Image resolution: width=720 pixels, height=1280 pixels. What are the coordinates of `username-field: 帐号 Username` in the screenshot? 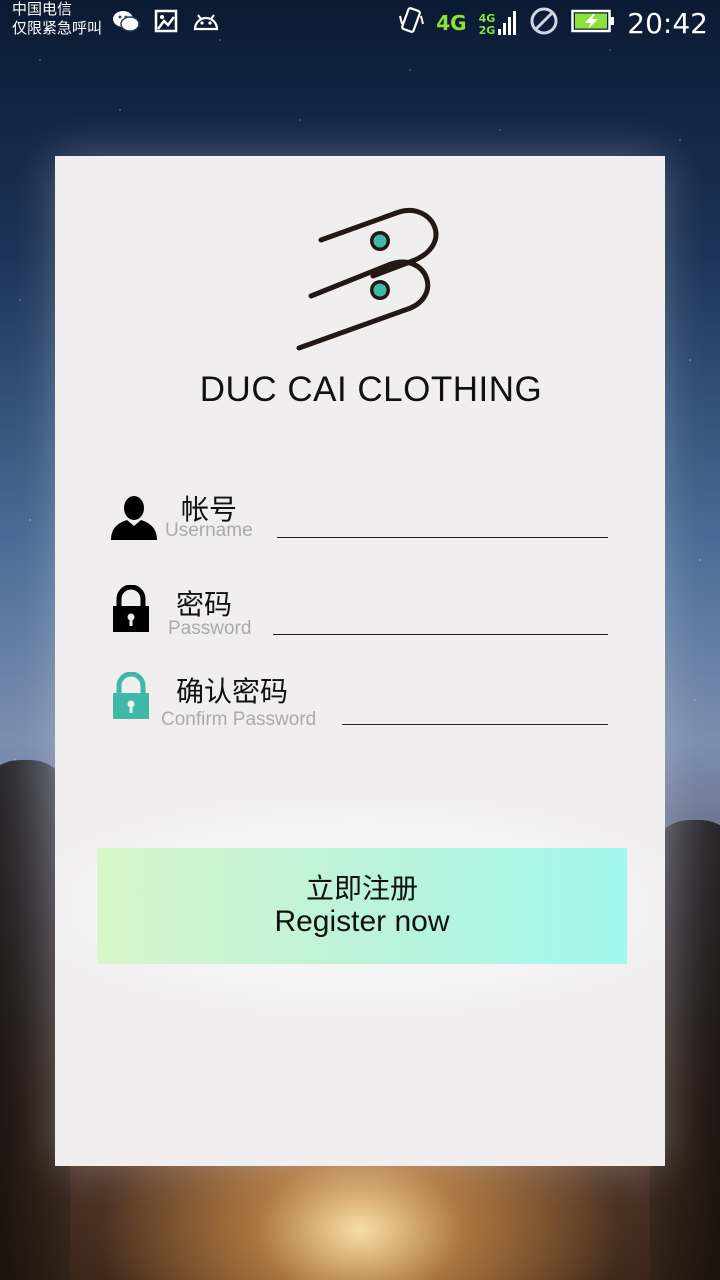 It's located at (360, 516).